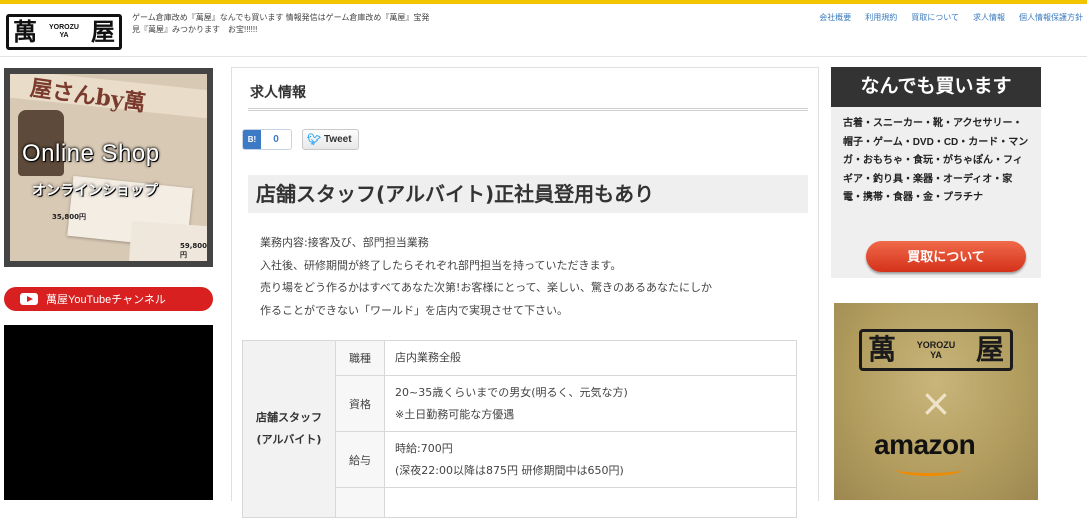  What do you see at coordinates (509, 470) in the screenshot?
I see `row-value-line2: (深夜22:00以降は875円 研修期間中は650円)` at bounding box center [509, 470].